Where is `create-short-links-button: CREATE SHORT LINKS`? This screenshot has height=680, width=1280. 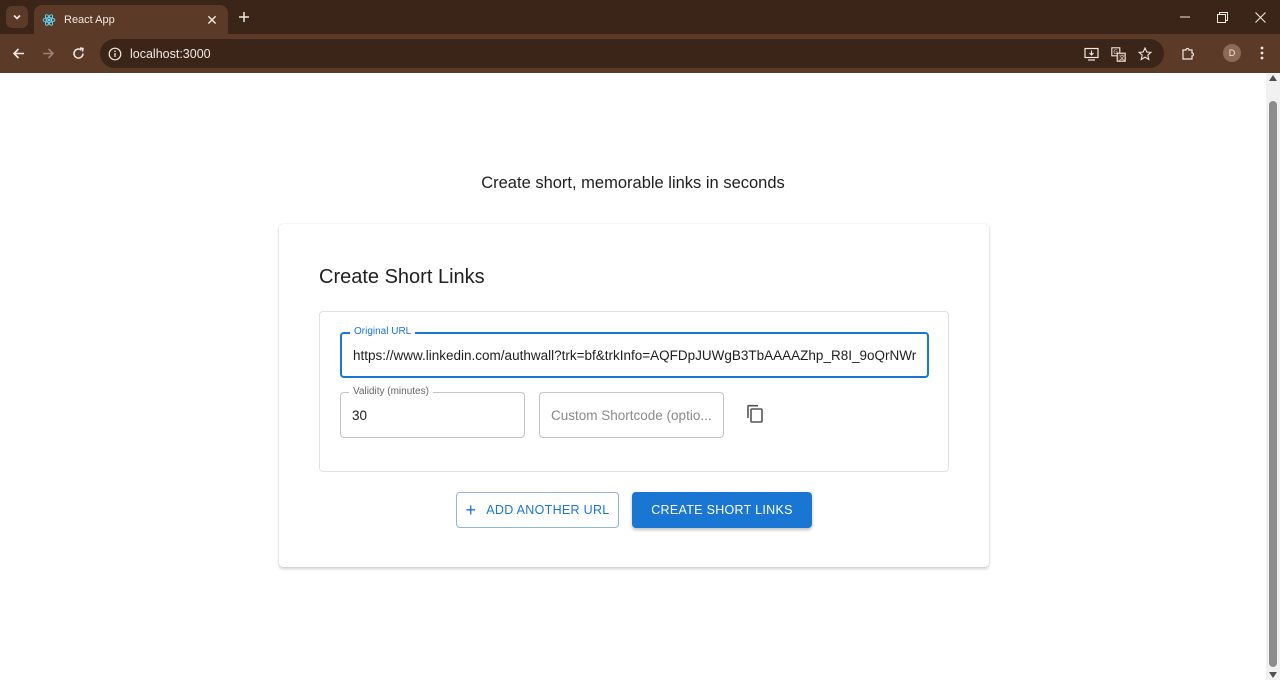
create-short-links-button: CREATE SHORT LINKS is located at coordinates (722, 510).